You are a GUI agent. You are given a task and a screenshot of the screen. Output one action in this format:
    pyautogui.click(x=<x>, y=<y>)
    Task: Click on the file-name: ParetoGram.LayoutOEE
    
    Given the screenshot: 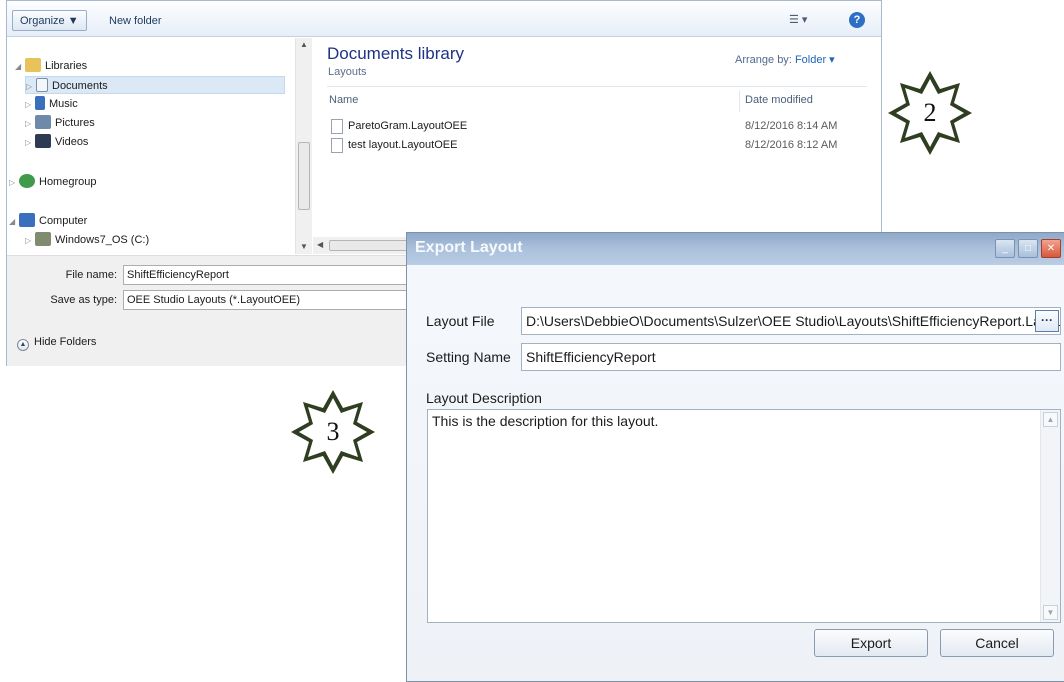 What is the action you would take?
    pyautogui.click(x=408, y=126)
    